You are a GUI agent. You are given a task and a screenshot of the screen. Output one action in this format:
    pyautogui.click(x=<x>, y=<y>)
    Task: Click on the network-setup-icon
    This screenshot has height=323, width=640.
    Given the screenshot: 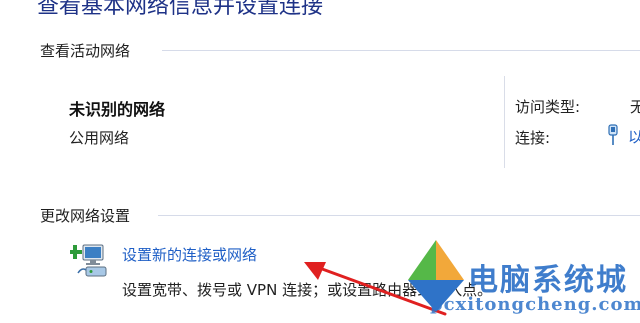 What is the action you would take?
    pyautogui.click(x=88, y=260)
    